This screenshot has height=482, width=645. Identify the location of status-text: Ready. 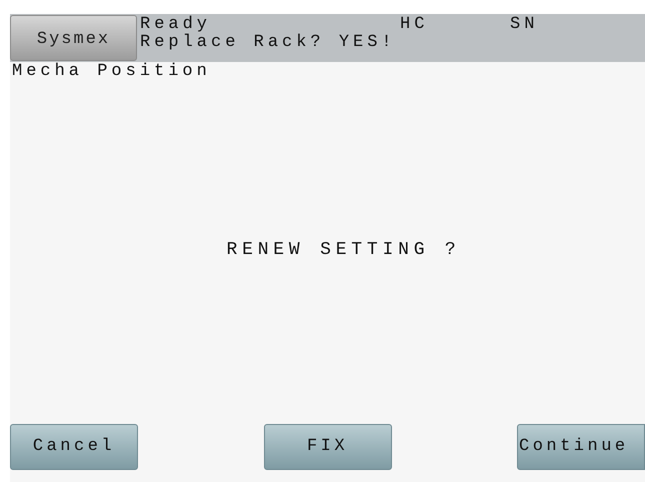
(176, 25).